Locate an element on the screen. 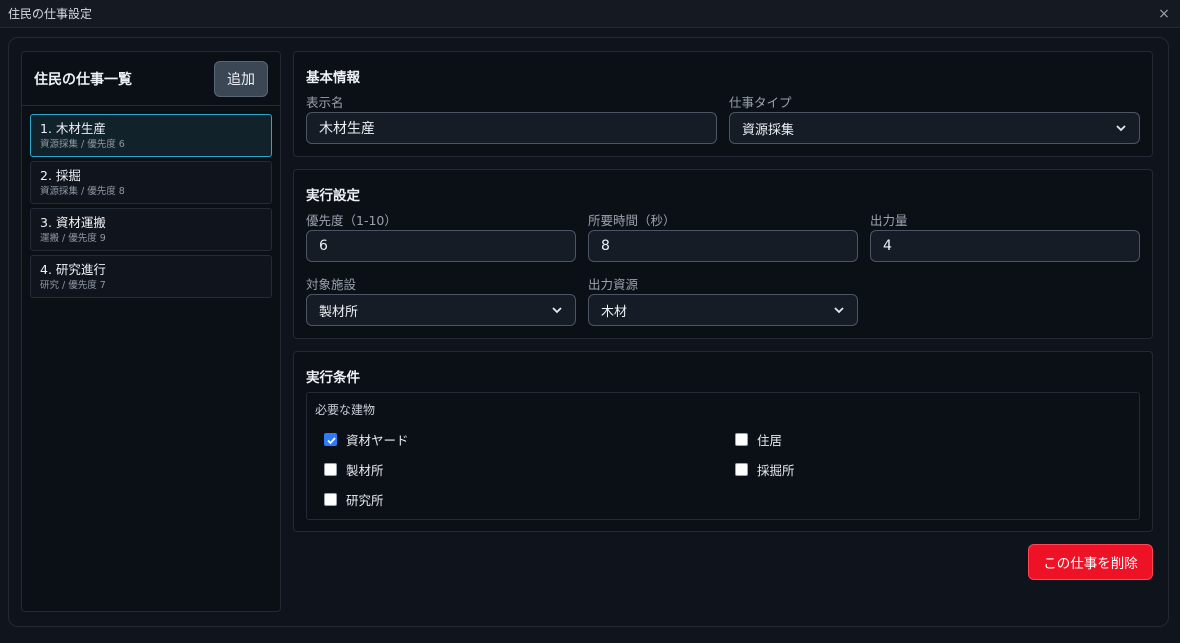 This screenshot has width=1180, height=643. check-icon is located at coordinates (331, 441).